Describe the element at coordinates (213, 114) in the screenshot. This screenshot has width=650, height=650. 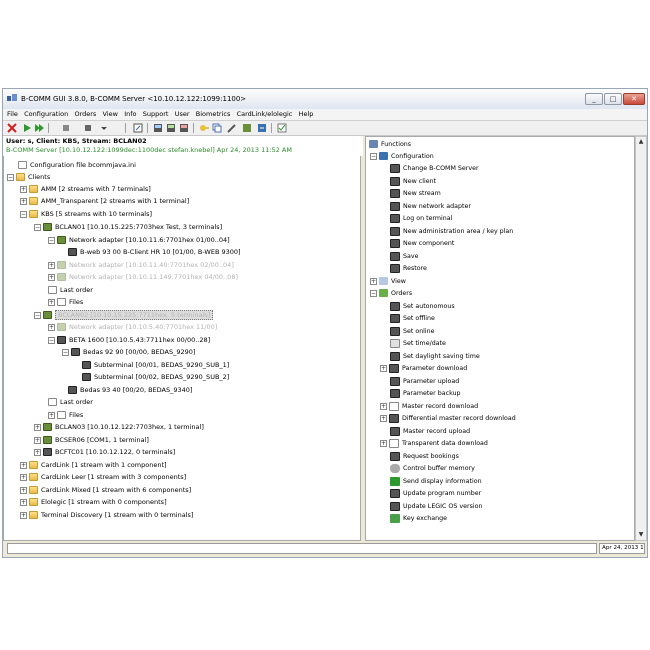
I see `menu-biometrics: Biometrics` at that location.